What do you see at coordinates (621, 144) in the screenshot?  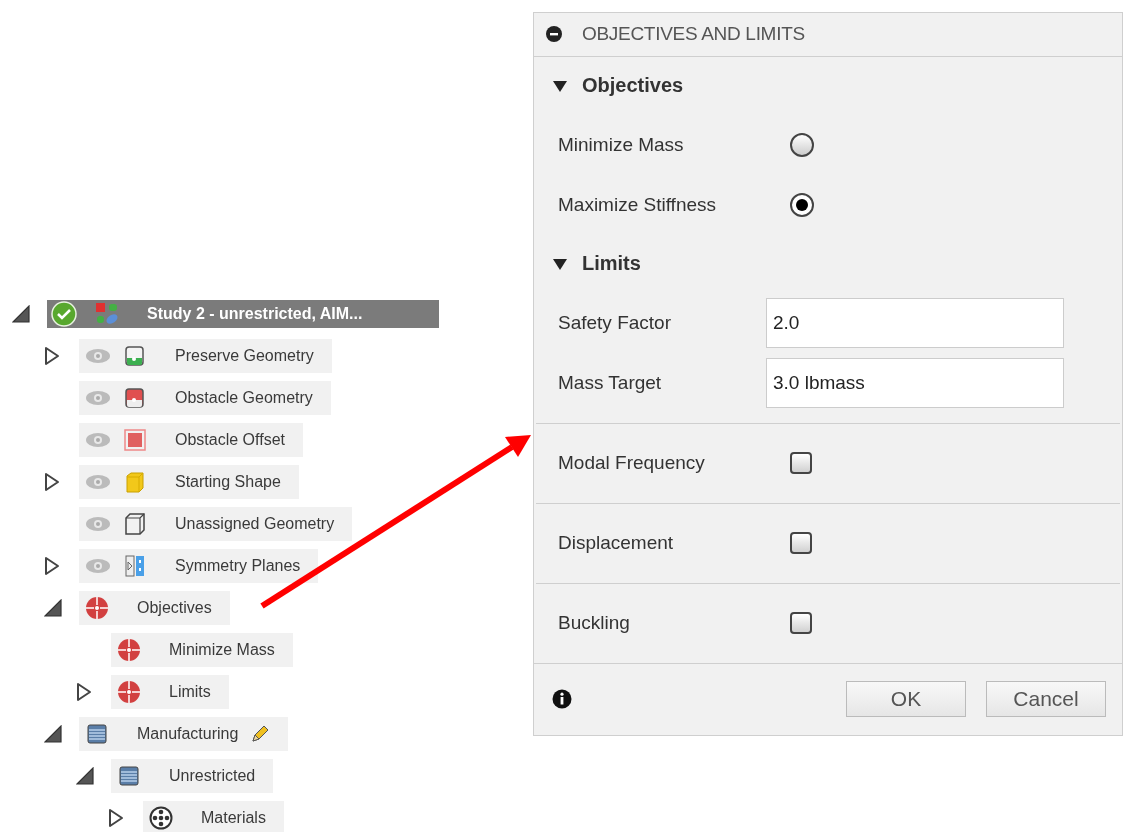 I see `field-label: Minimize Mass` at bounding box center [621, 144].